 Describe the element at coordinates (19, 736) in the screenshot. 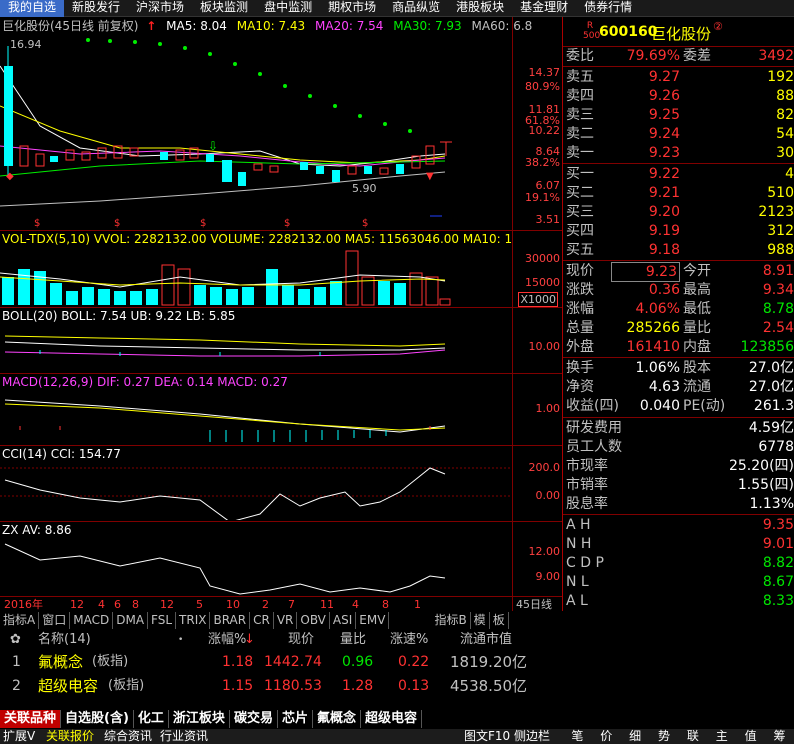

I see `status-expand: 扩展V` at that location.